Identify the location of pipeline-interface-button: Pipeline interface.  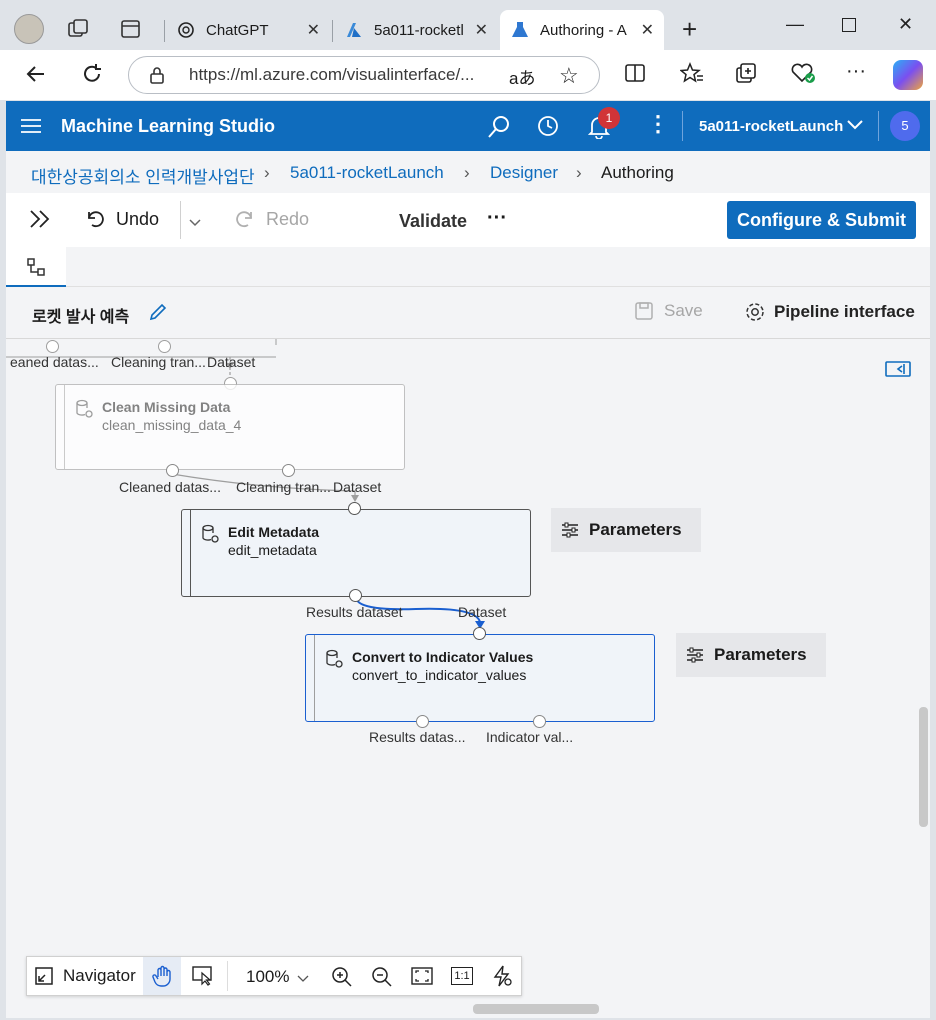
(829, 312).